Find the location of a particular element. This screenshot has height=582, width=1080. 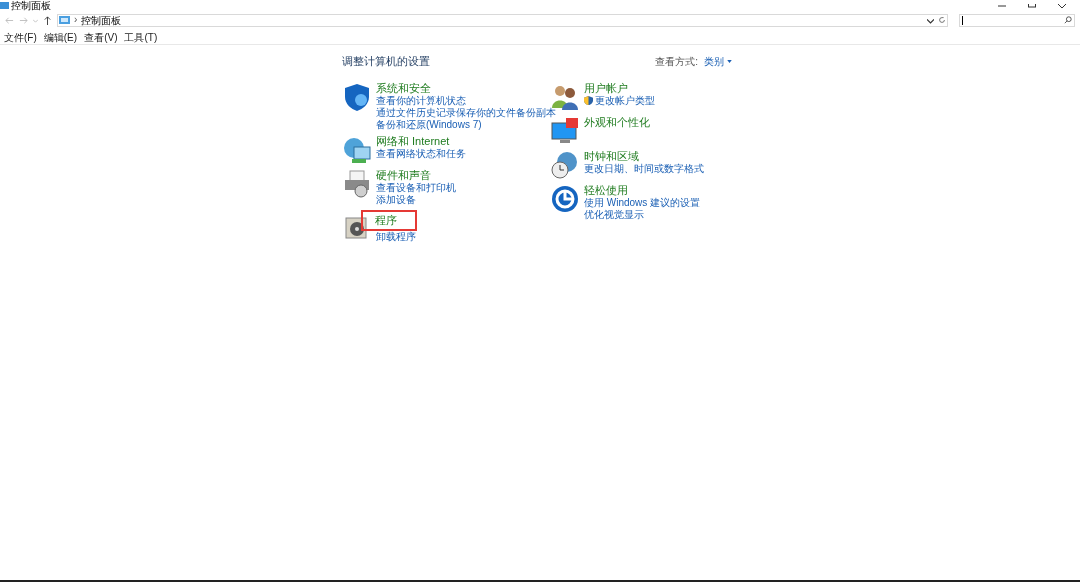

dropdown-caret-icon is located at coordinates (930, 20).